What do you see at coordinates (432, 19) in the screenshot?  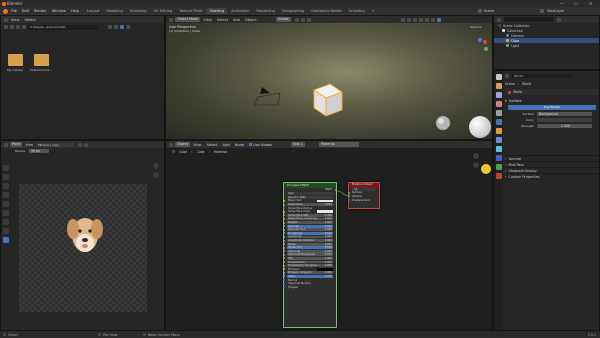 I see `shading-material-icon` at bounding box center [432, 19].